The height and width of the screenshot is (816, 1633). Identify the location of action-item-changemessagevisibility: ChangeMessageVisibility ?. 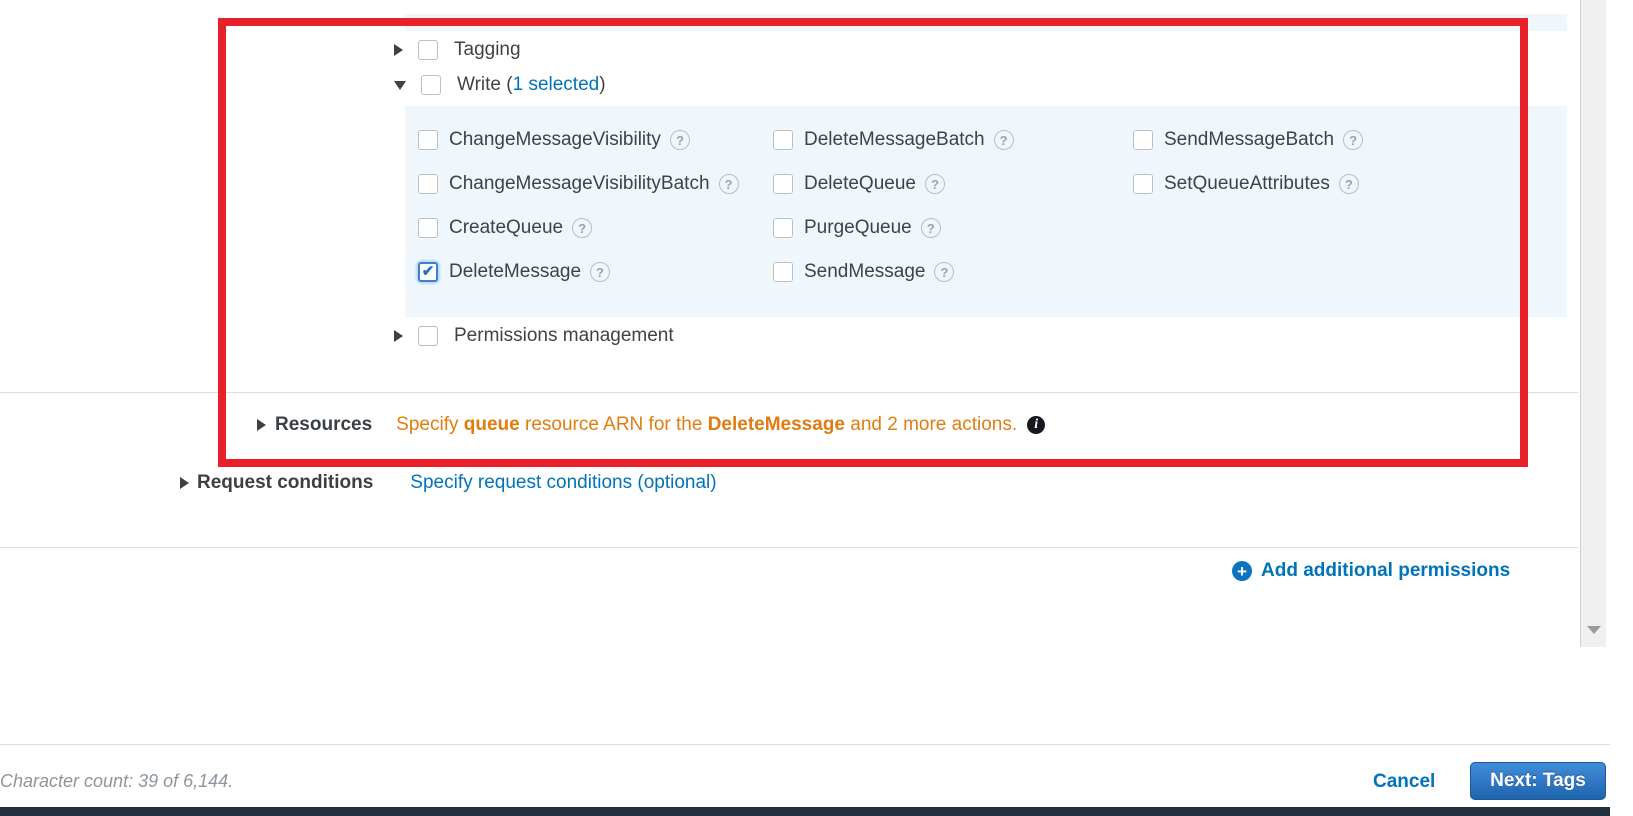
(578, 140).